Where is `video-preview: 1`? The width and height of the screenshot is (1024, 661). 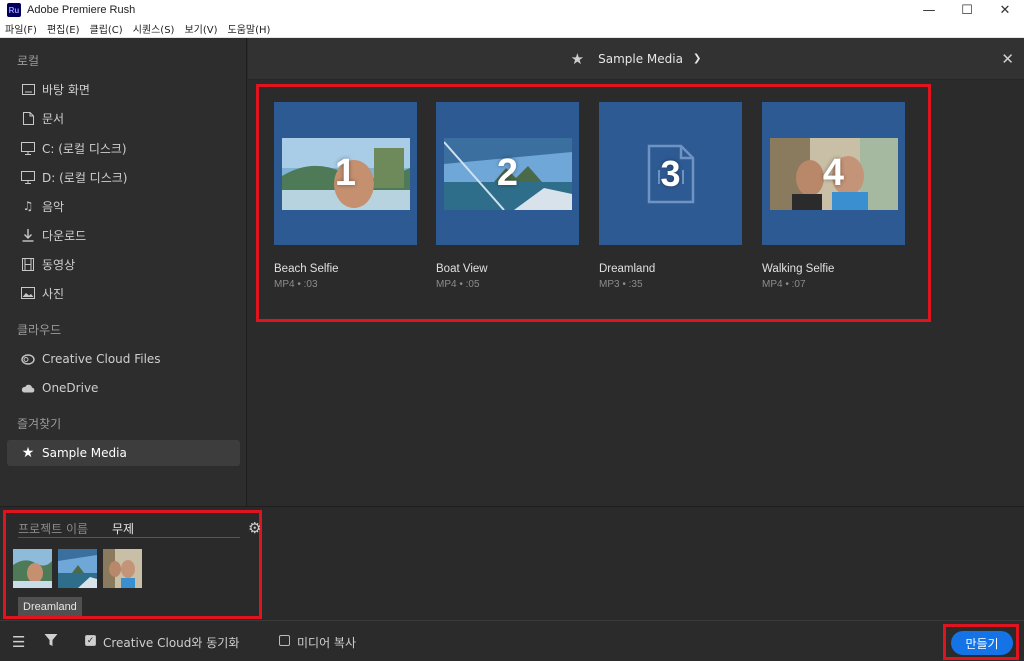
video-preview: 1 is located at coordinates (345, 173).